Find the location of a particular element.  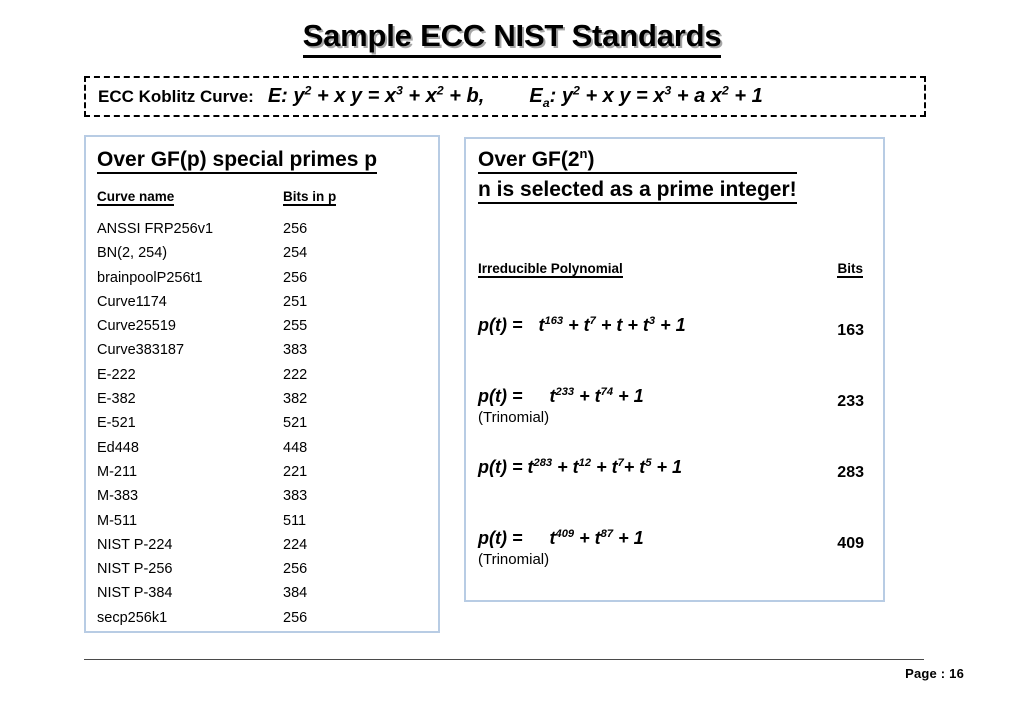

table-row: M-383 383 is located at coordinates (265, 496).